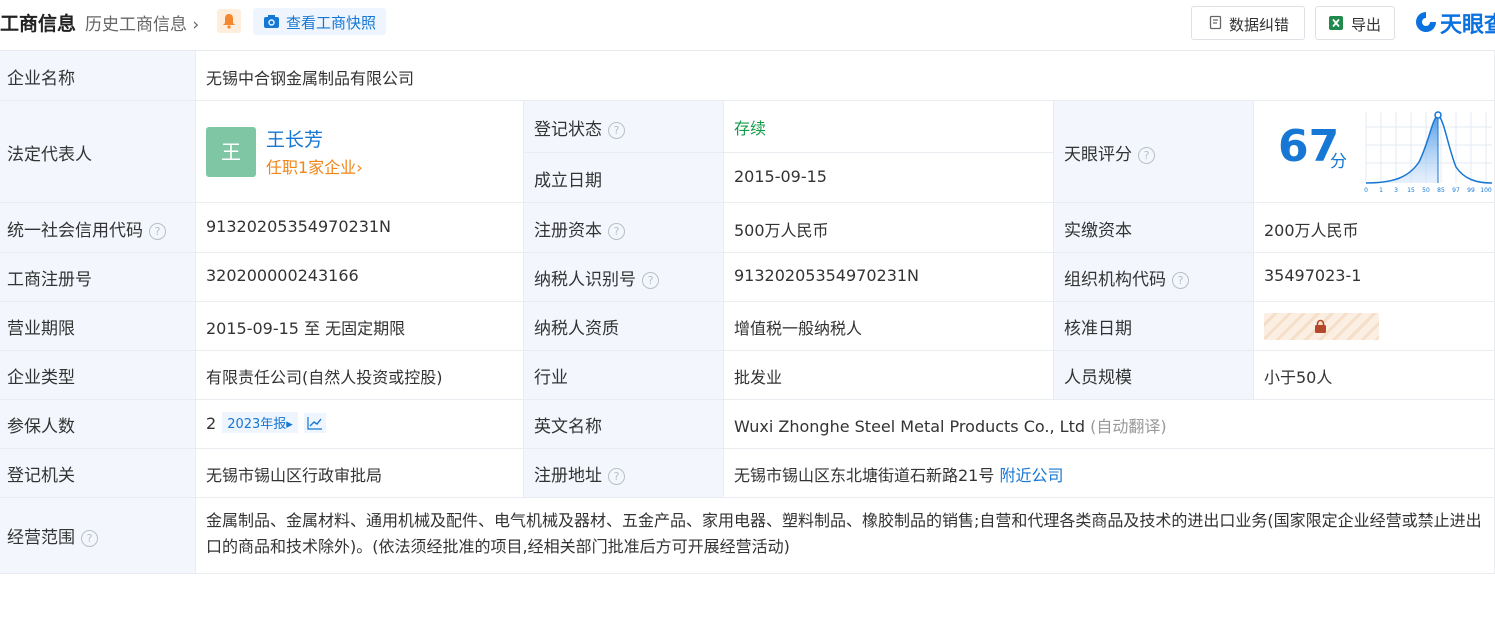 This screenshot has width=1495, height=636. What do you see at coordinates (314, 166) in the screenshot?
I see `legal-rep-companies-link: 任职1家企业›` at bounding box center [314, 166].